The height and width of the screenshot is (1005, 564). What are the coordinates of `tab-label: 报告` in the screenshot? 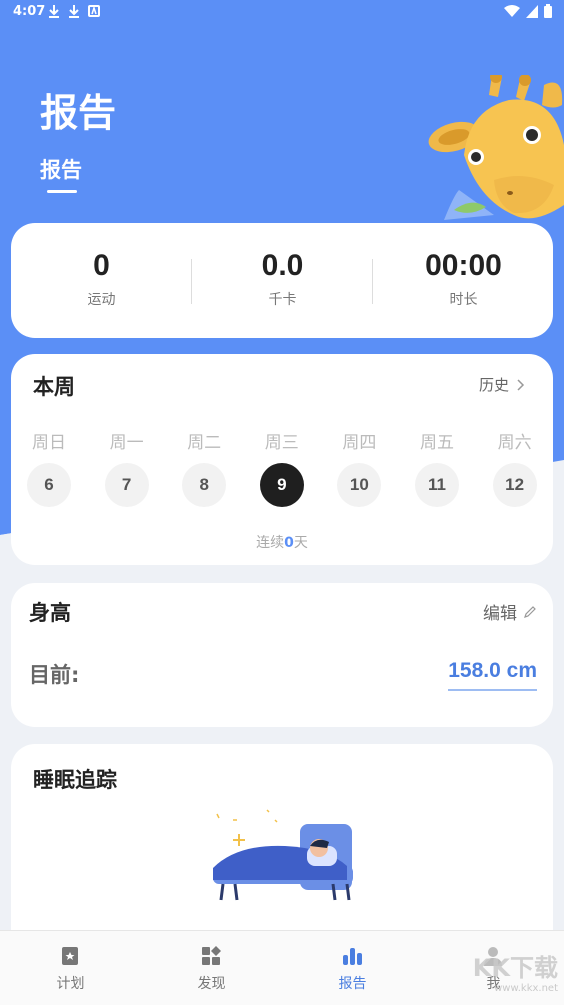 It's located at (352, 984).